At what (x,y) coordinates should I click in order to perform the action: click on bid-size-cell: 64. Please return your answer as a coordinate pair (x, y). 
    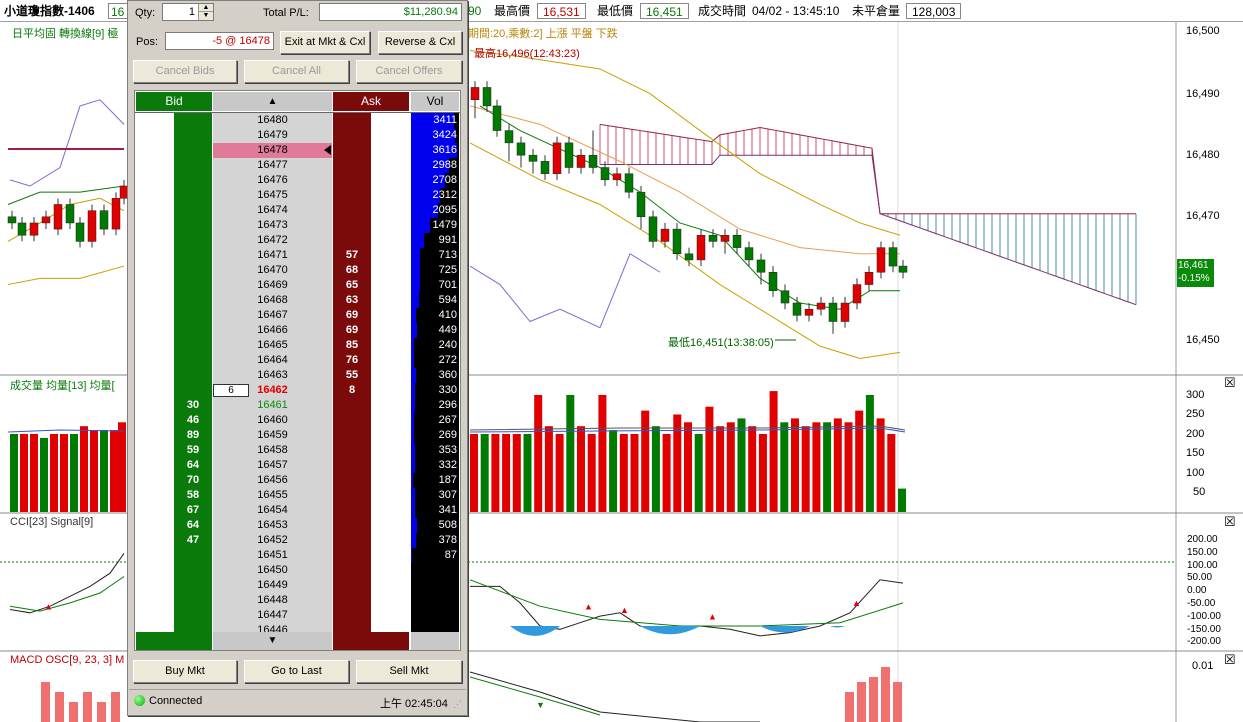
    Looking at the image, I should click on (193, 525).